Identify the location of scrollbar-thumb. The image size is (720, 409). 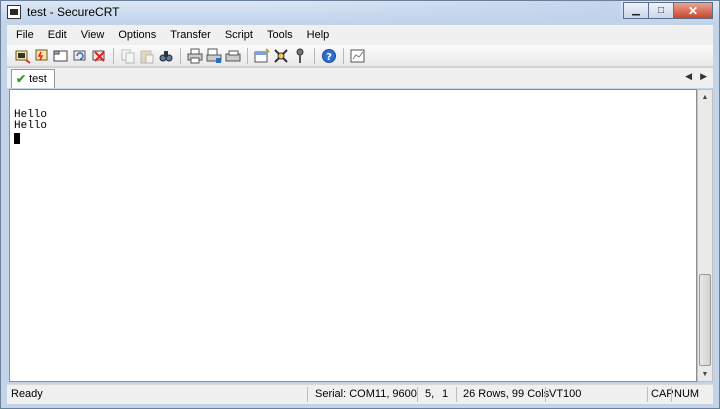
(705, 320).